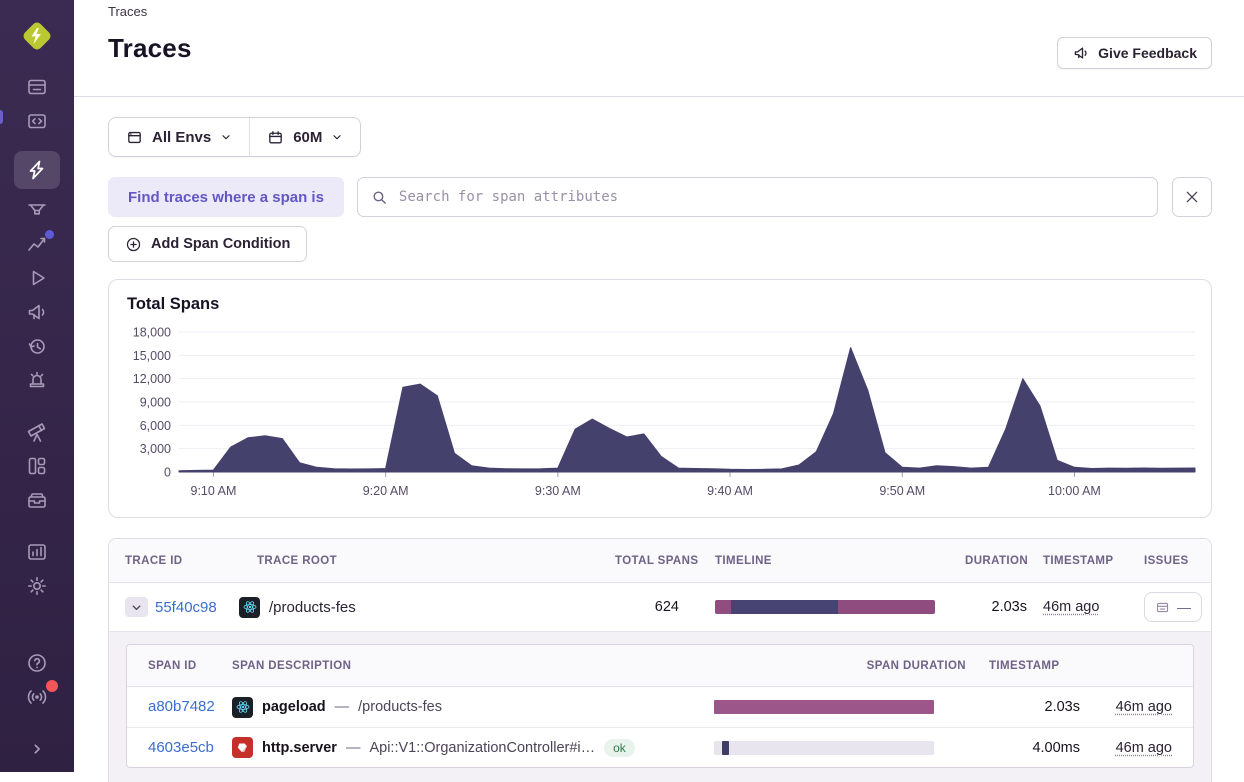 This screenshot has height=782, width=1244. Describe the element at coordinates (133, 244) in the screenshot. I see `plus-circle-icon` at that location.